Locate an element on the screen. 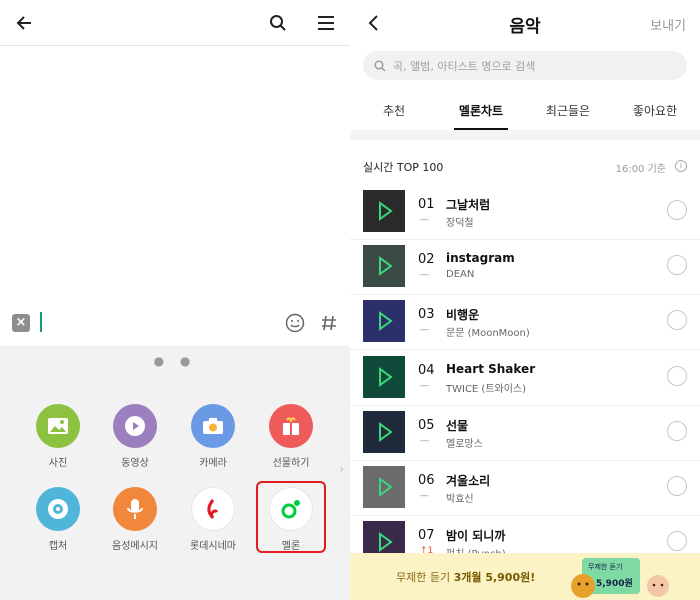  app-camera: 카메라 is located at coordinates (213, 436).